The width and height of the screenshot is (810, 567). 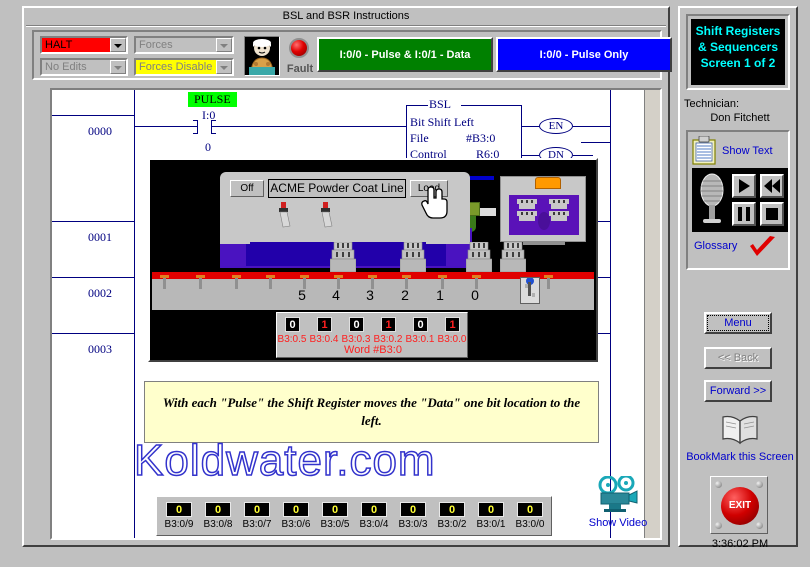 I want to click on pause-icon, so click(x=744, y=214).